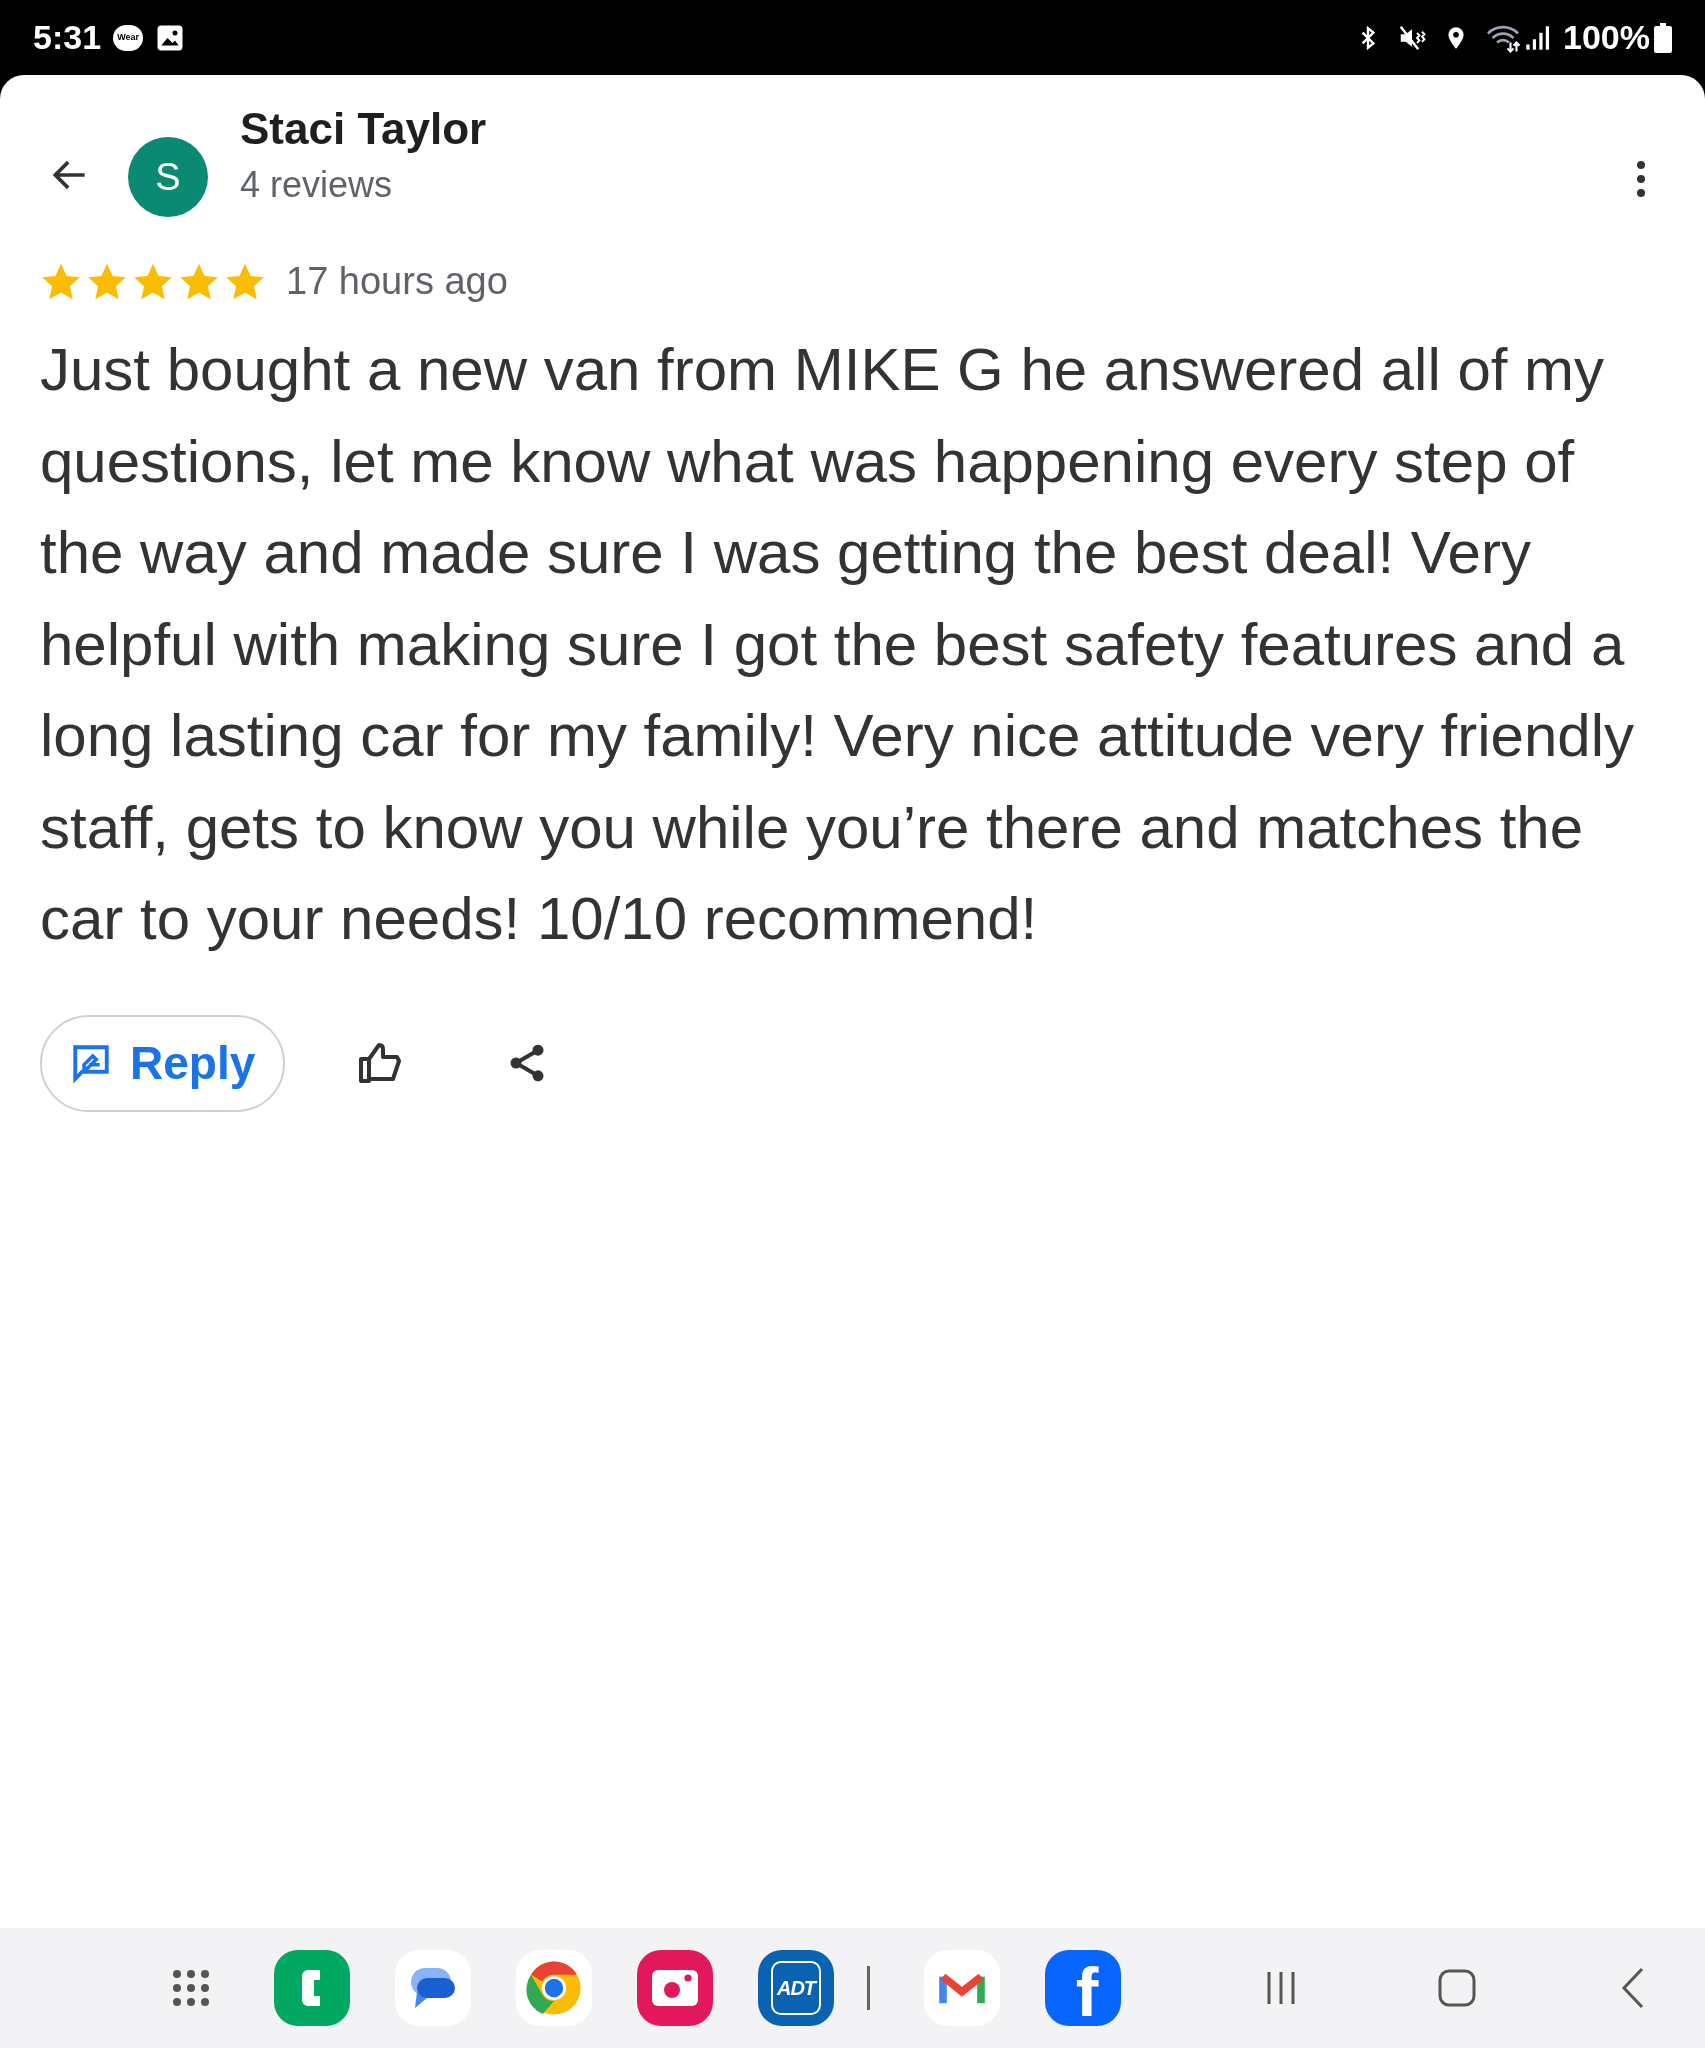  I want to click on browser-app-icon, so click(554, 1988).